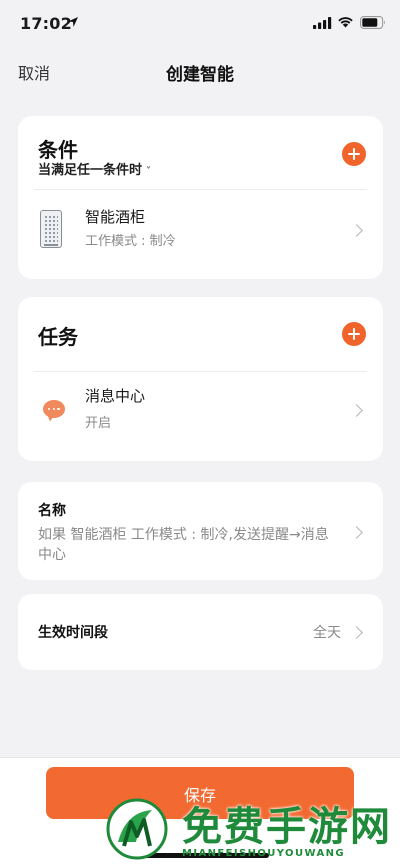 This screenshot has height=866, width=400. What do you see at coordinates (52, 511) in the screenshot?
I see `name-label: 名称` at bounding box center [52, 511].